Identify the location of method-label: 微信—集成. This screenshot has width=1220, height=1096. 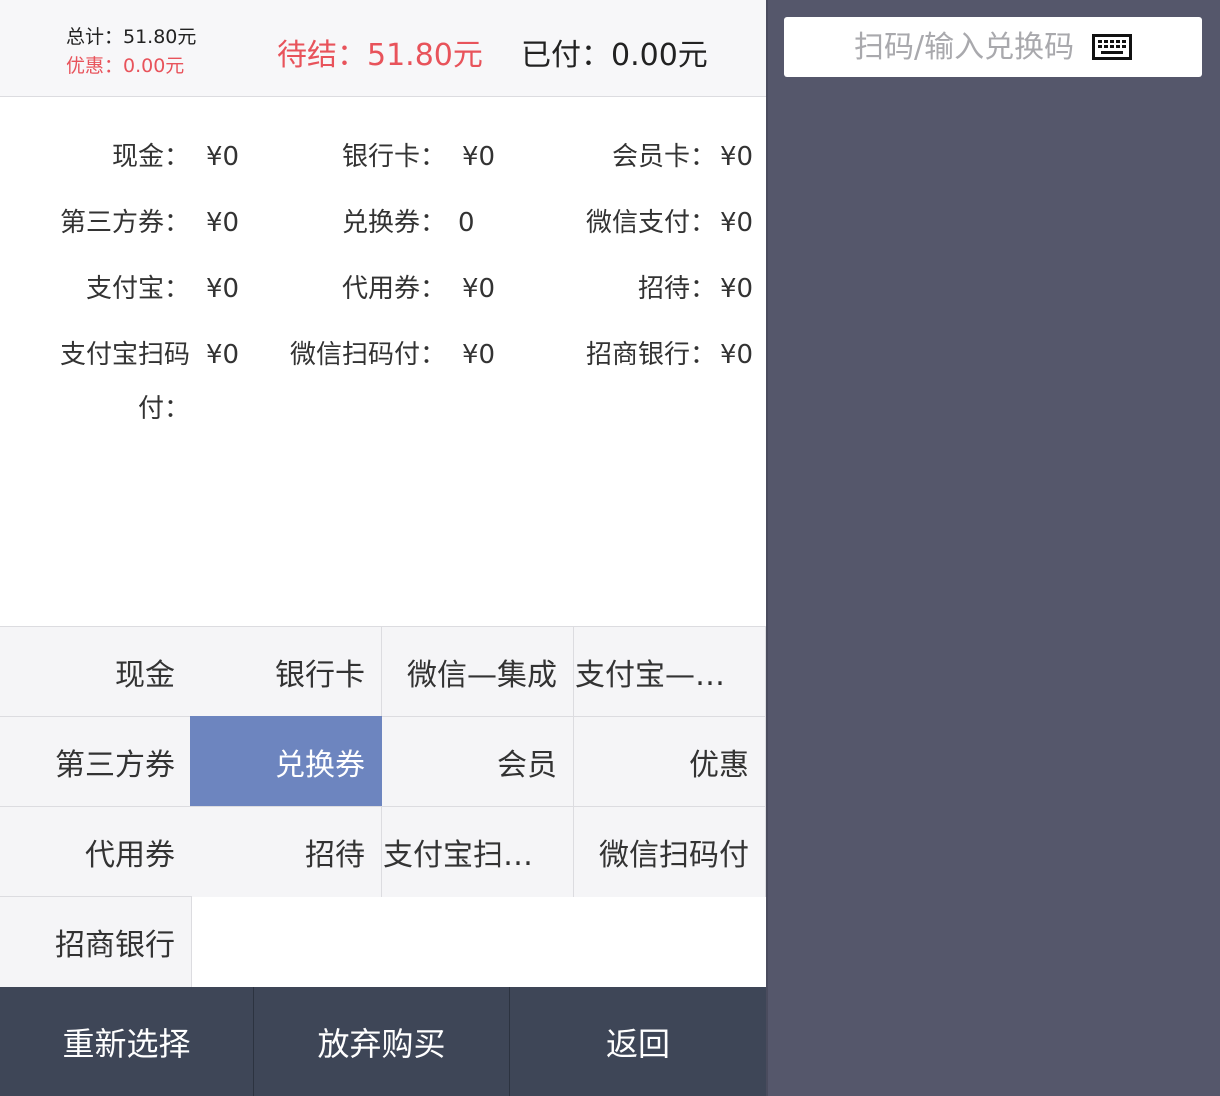
(482, 675).